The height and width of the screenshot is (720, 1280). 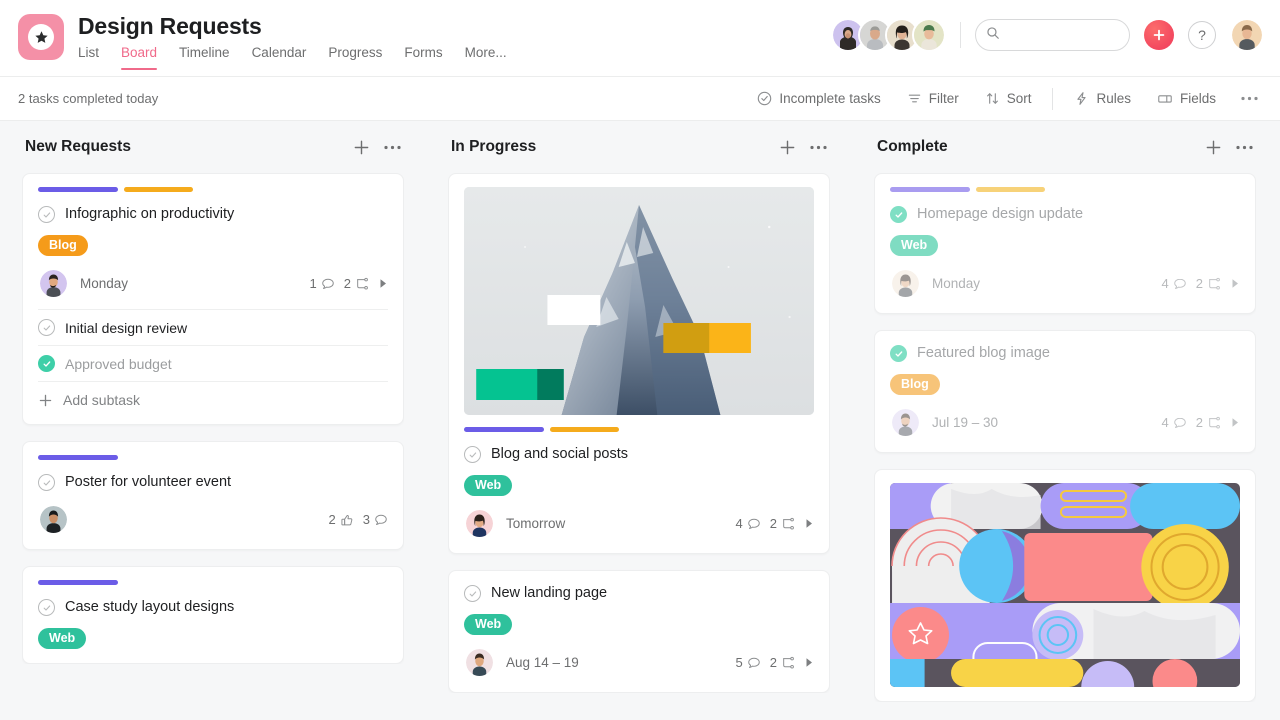 I want to click on column-actions, so click(x=377, y=147).